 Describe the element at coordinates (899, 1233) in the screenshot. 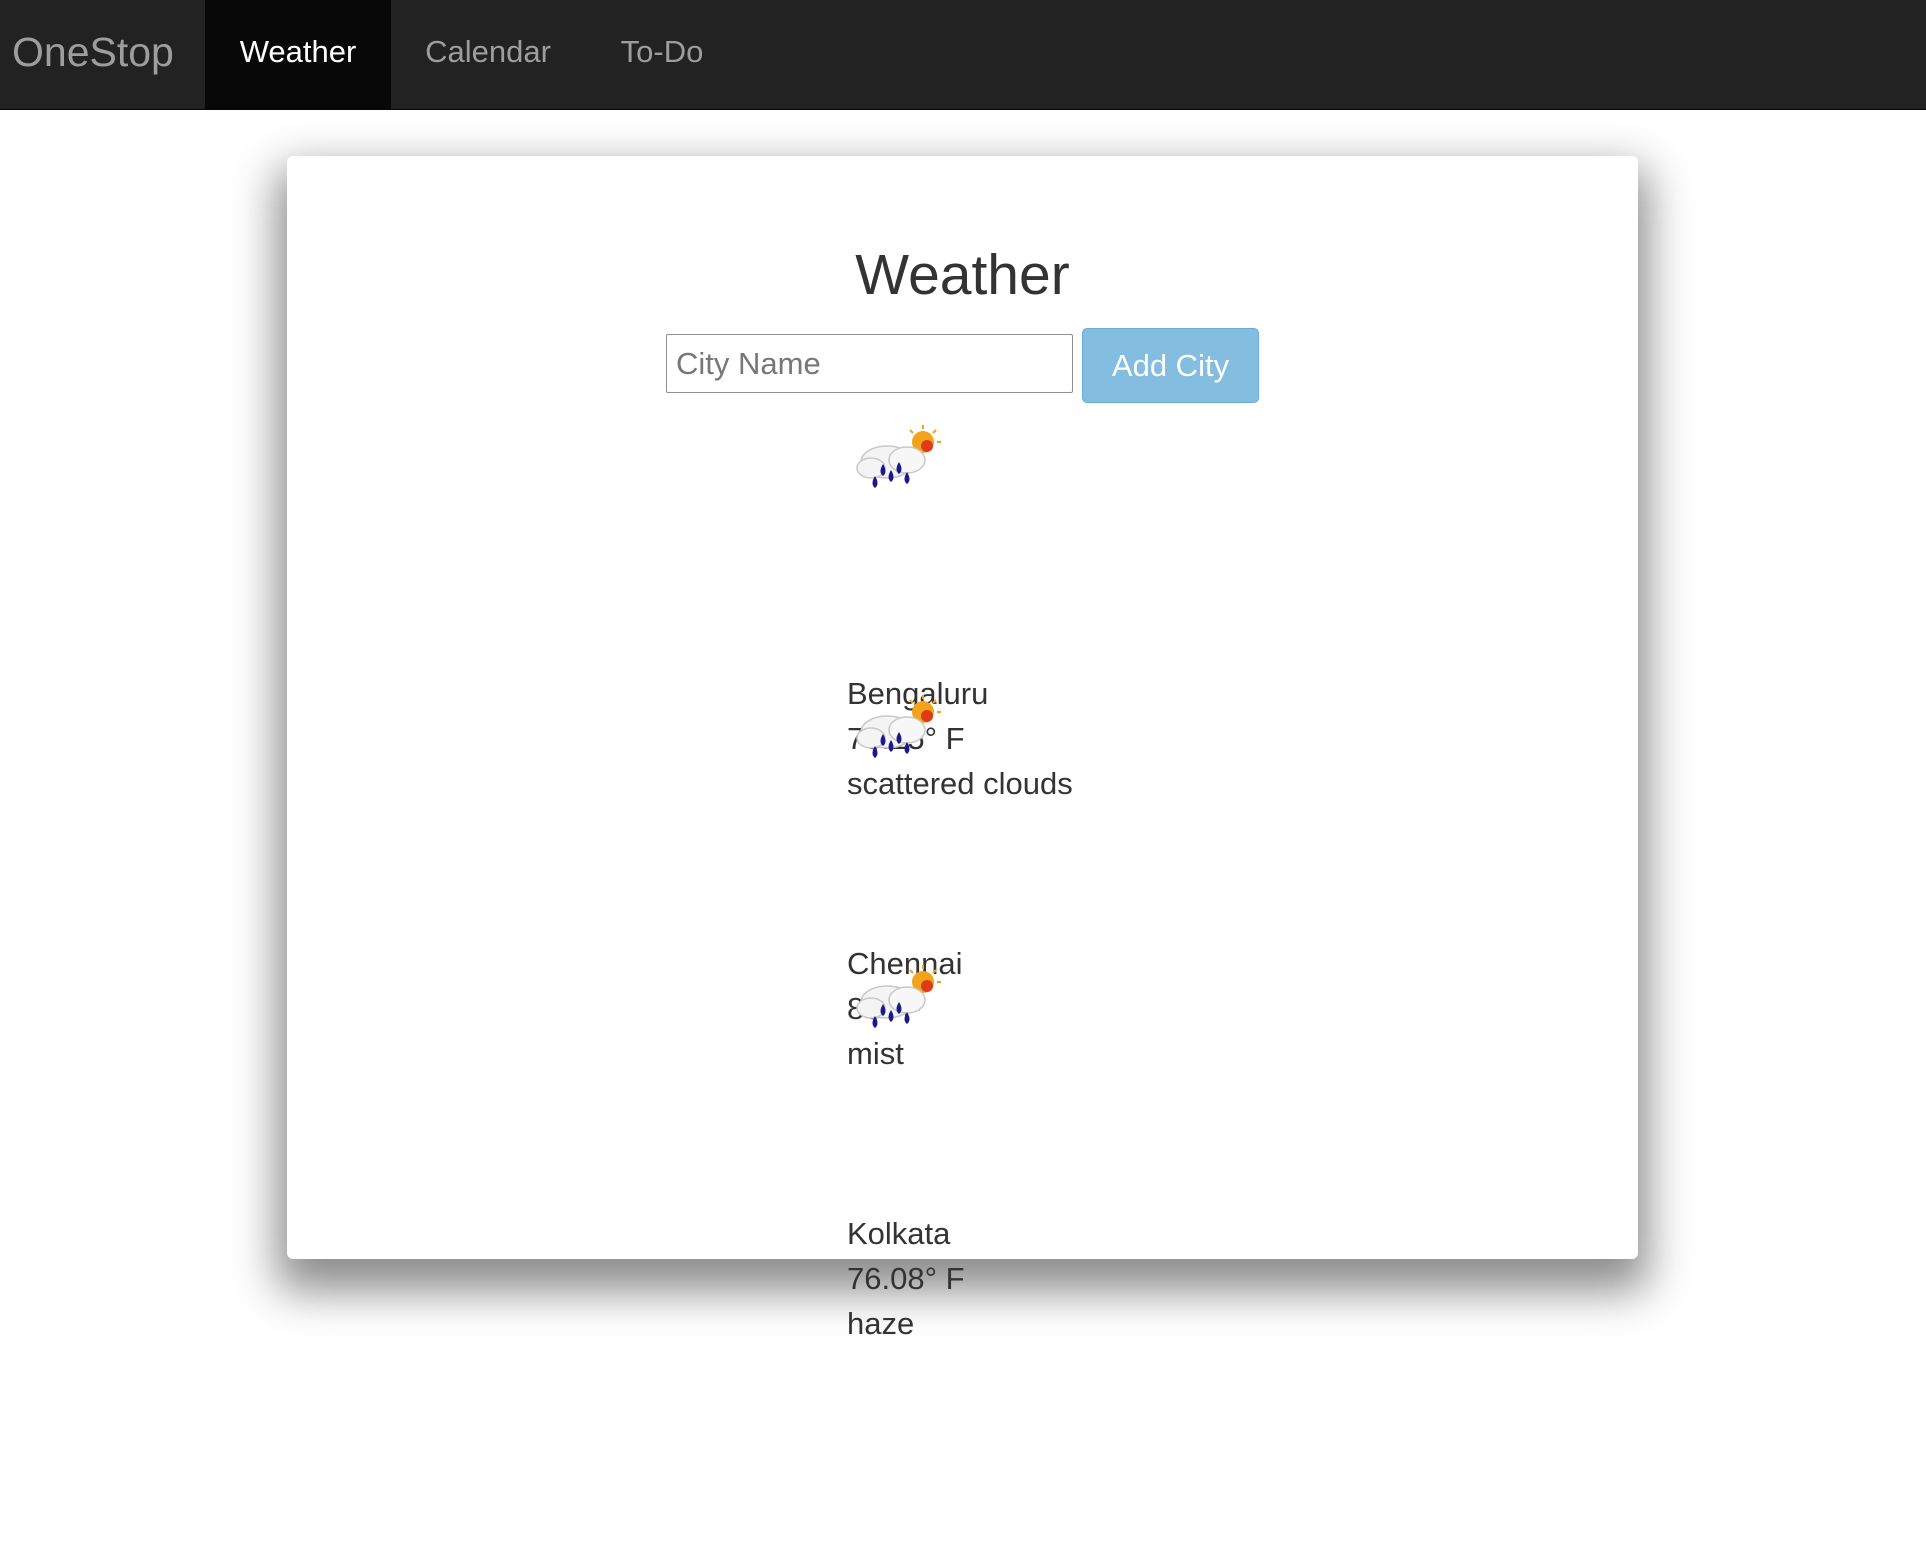

I see `city-name: Kolkata` at that location.